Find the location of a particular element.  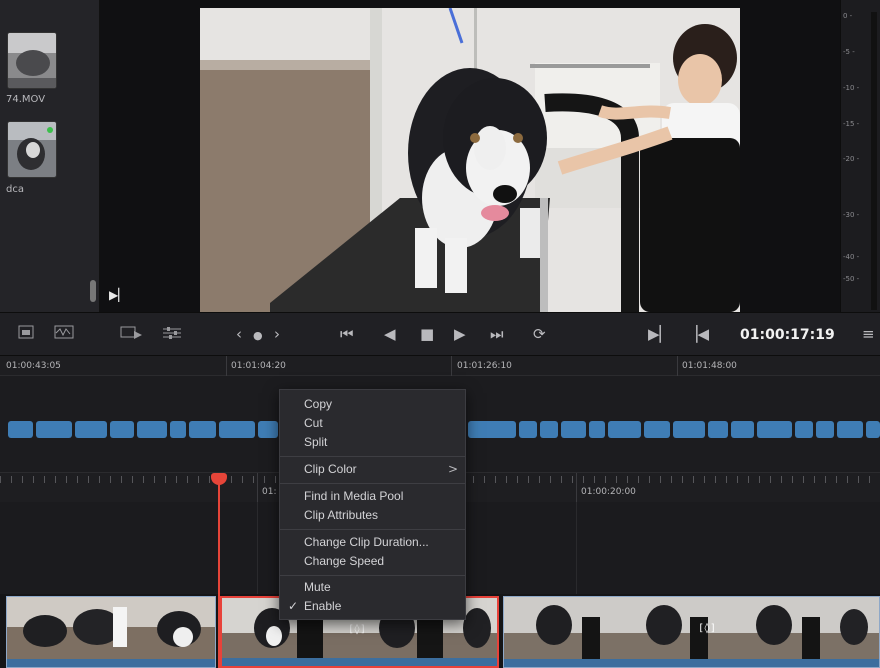

transport-bar: ‹ ● › ⏮ ◀ ■ ▶ ⏭ ⟳ ▶▏ ▕◀ 01:00:17:19 ≡ is located at coordinates (440, 334).